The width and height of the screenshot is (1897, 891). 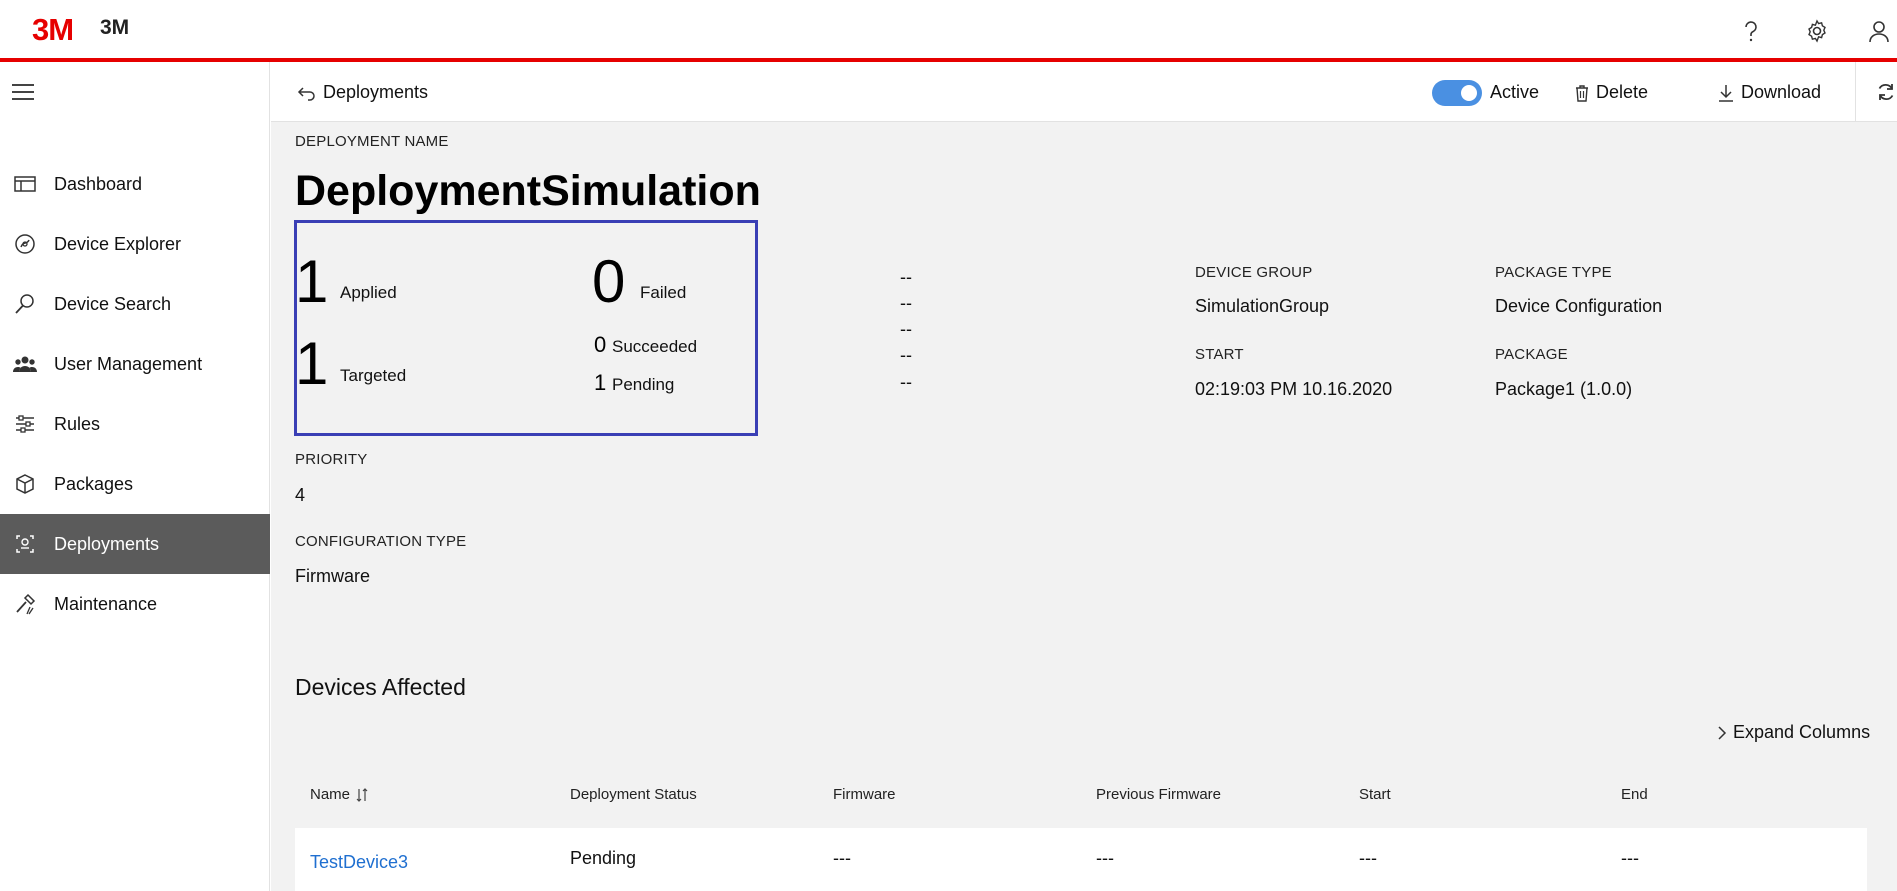 I want to click on package-type-value: Device Configuration, so click(x=1579, y=306).